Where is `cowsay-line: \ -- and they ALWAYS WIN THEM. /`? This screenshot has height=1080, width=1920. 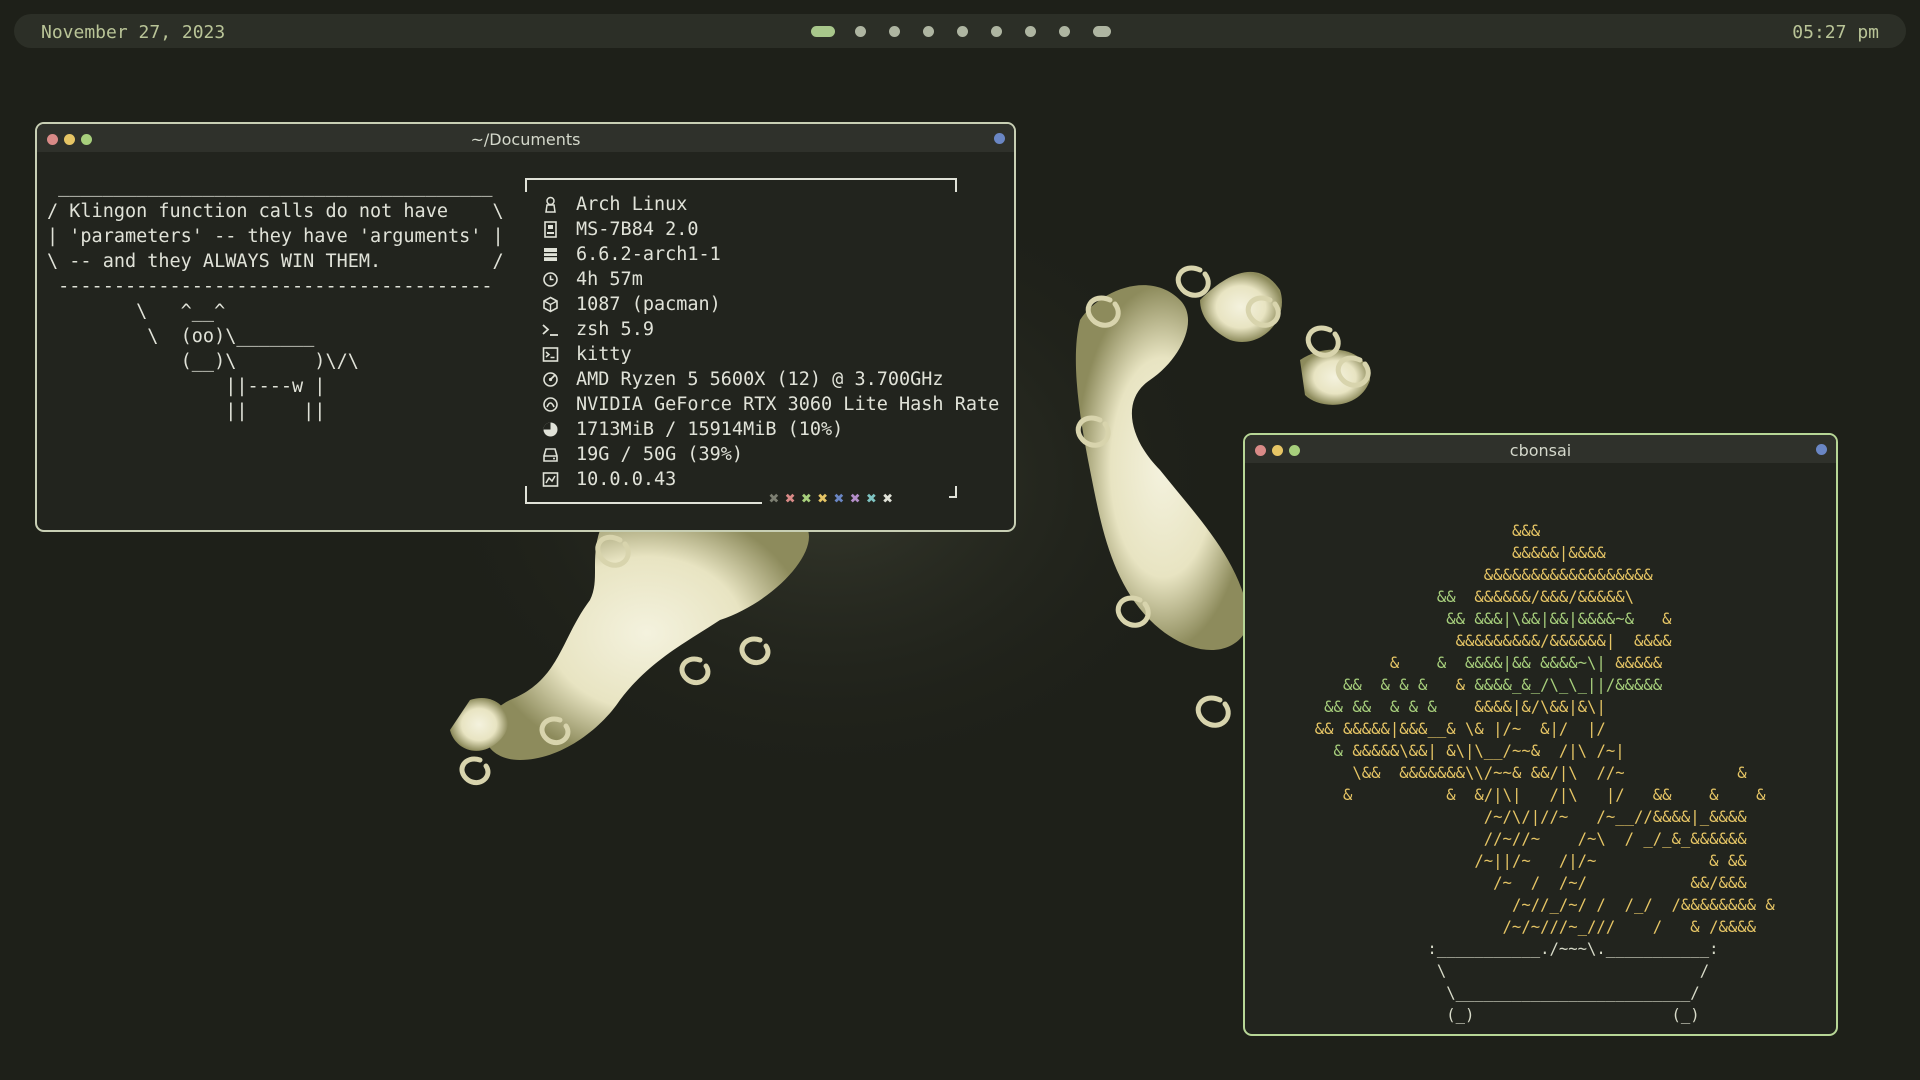
cowsay-line: \ -- and they ALWAYS WIN THEM. / is located at coordinates (275, 261).